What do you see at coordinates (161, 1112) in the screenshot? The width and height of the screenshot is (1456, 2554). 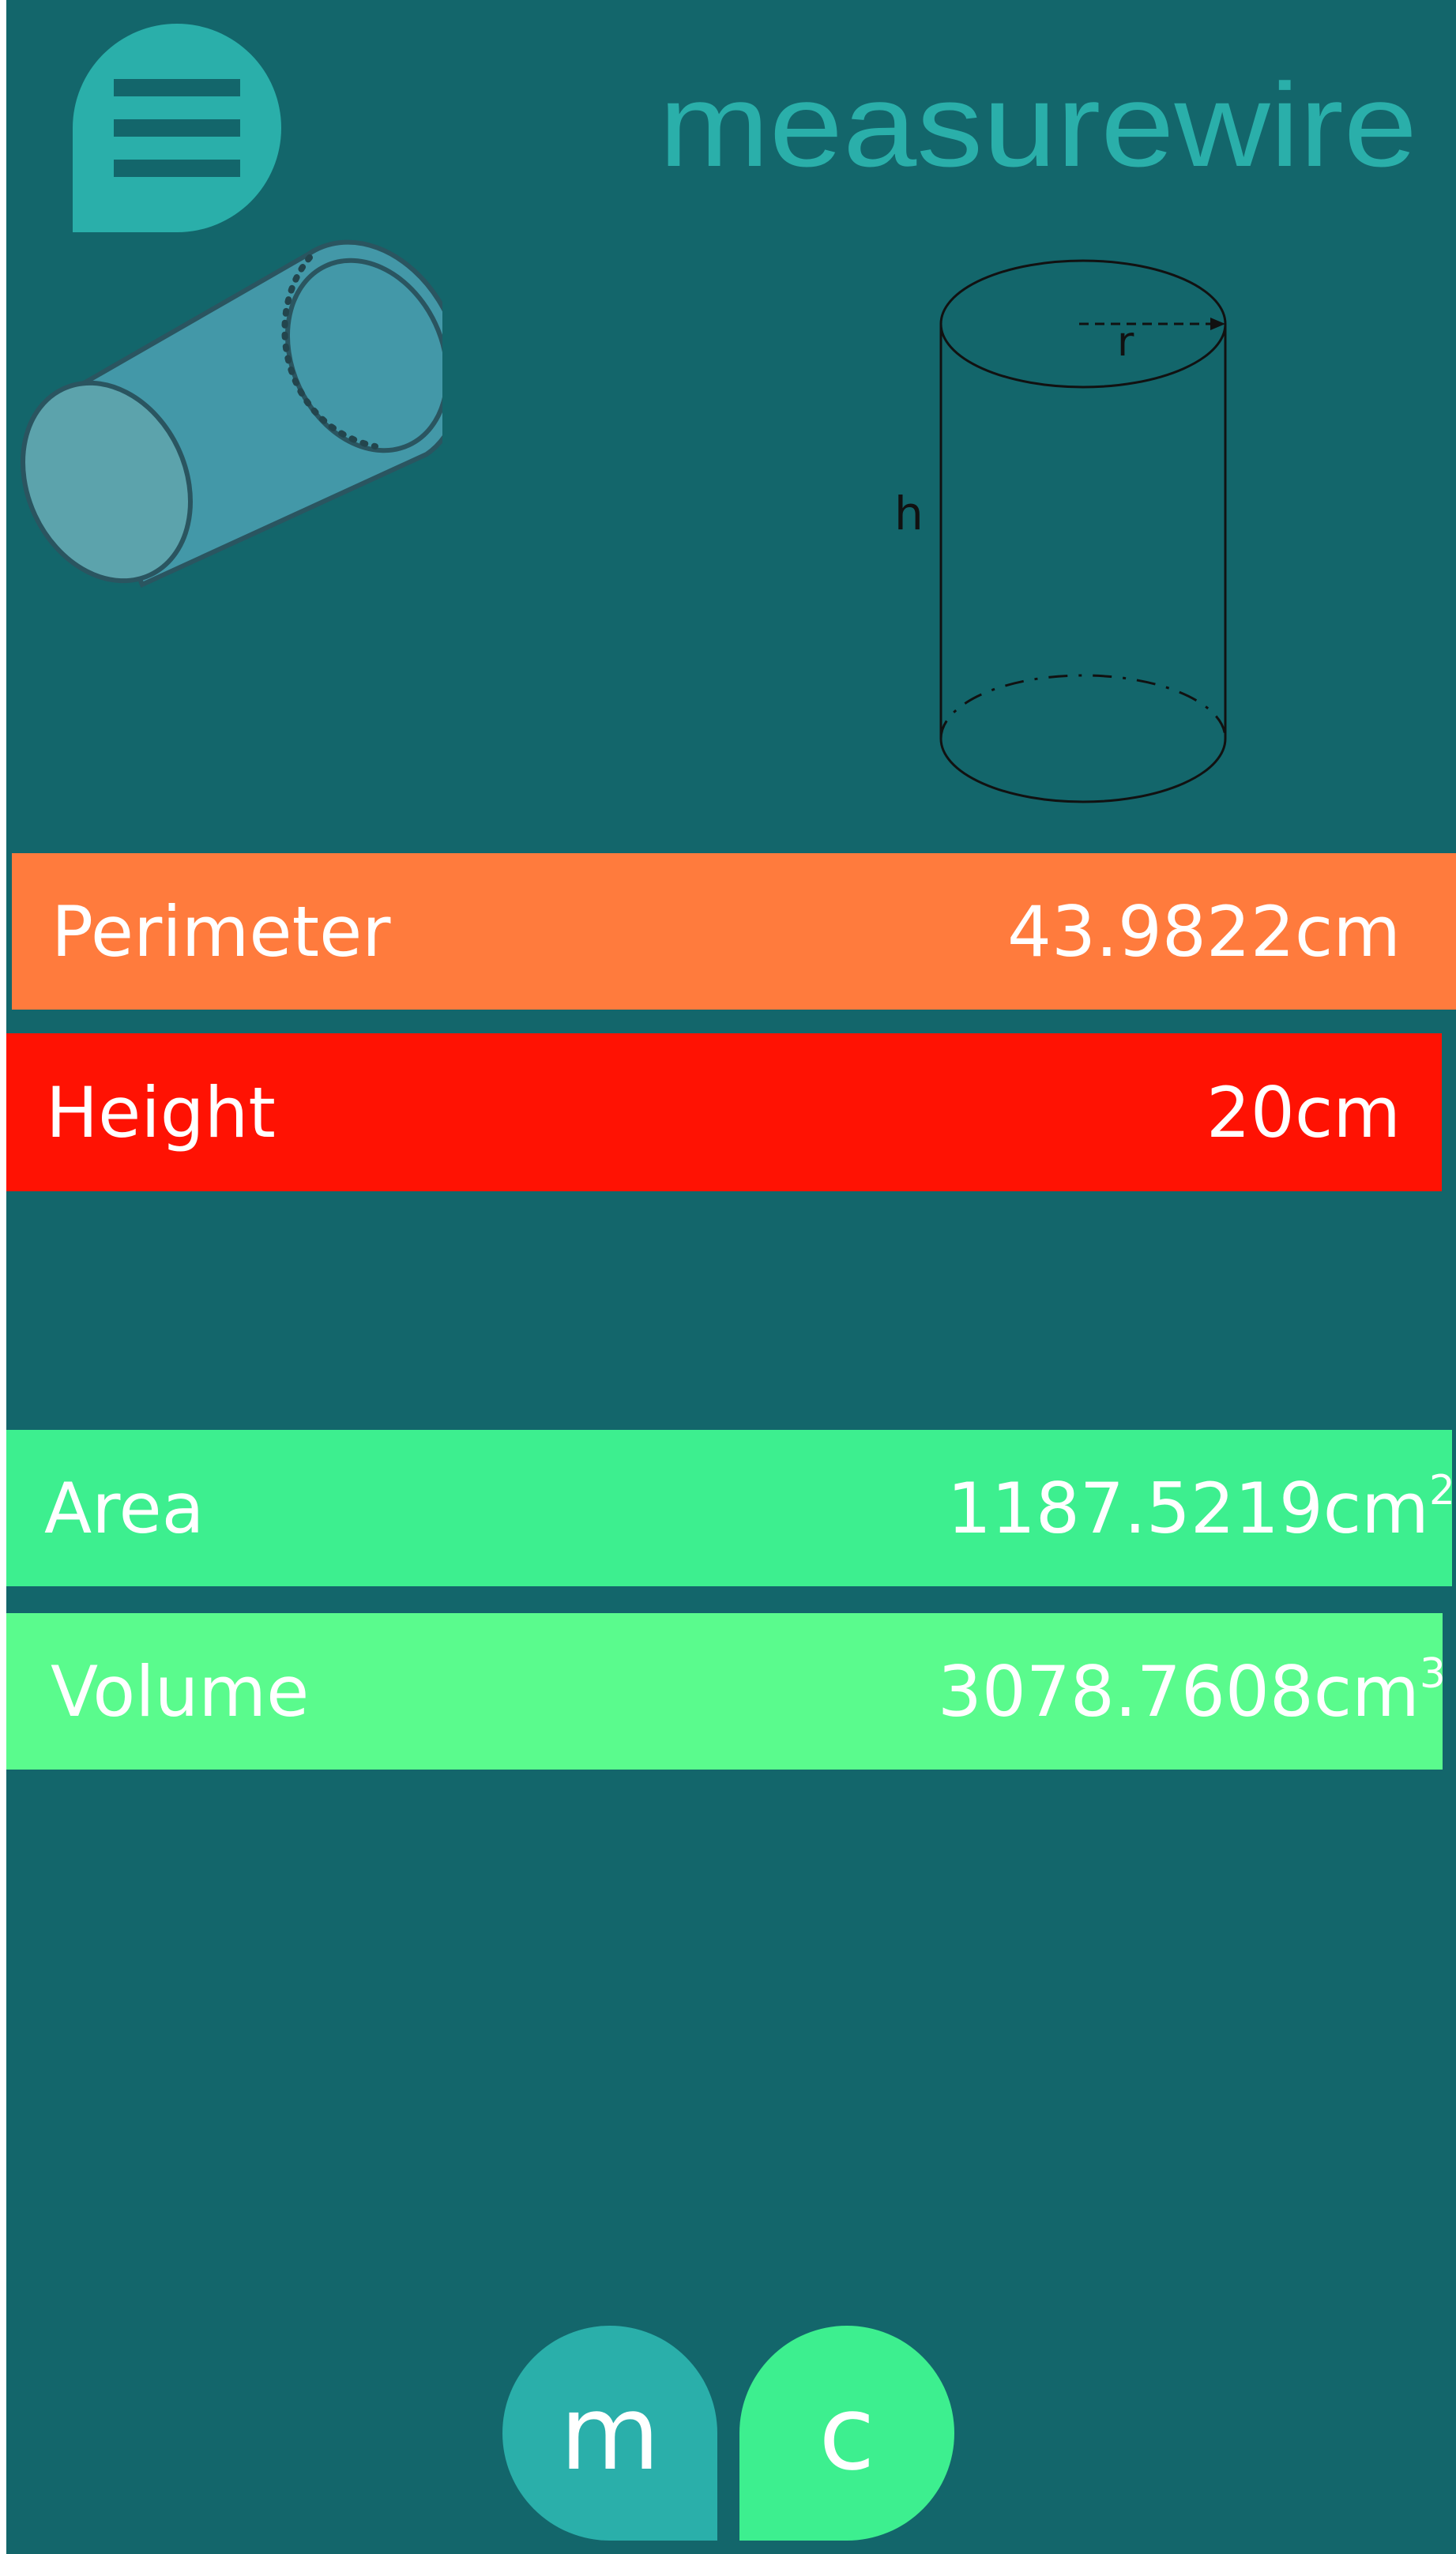 I see `height-row-label: Height` at bounding box center [161, 1112].